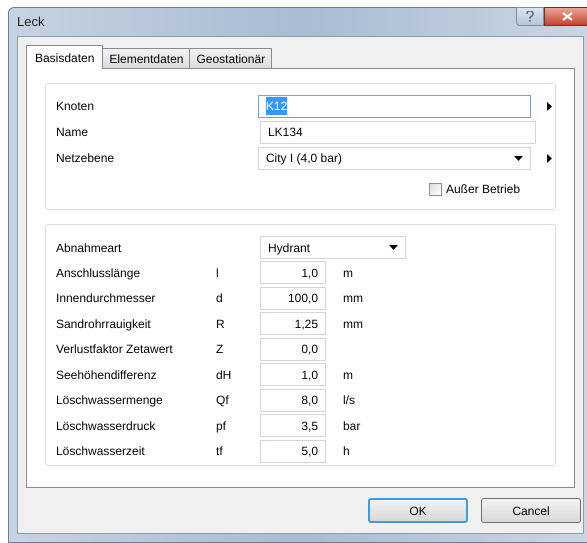 This screenshot has width=587, height=543. Describe the element at coordinates (293, 400) in the screenshot. I see `number-field: 8,0` at that location.